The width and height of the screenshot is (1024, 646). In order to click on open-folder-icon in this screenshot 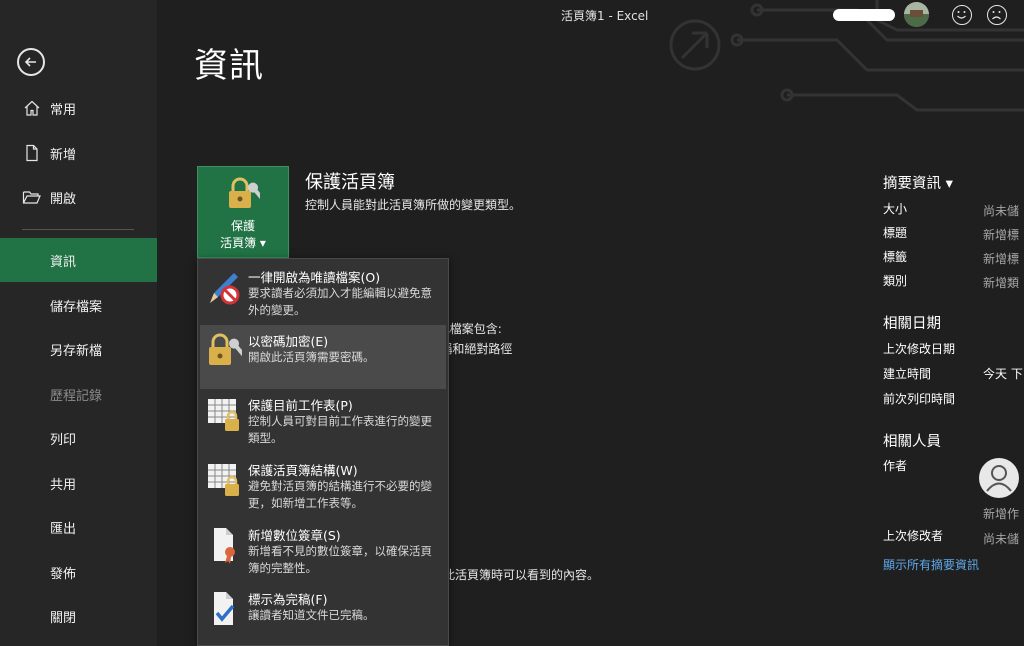, I will do `click(32, 197)`.